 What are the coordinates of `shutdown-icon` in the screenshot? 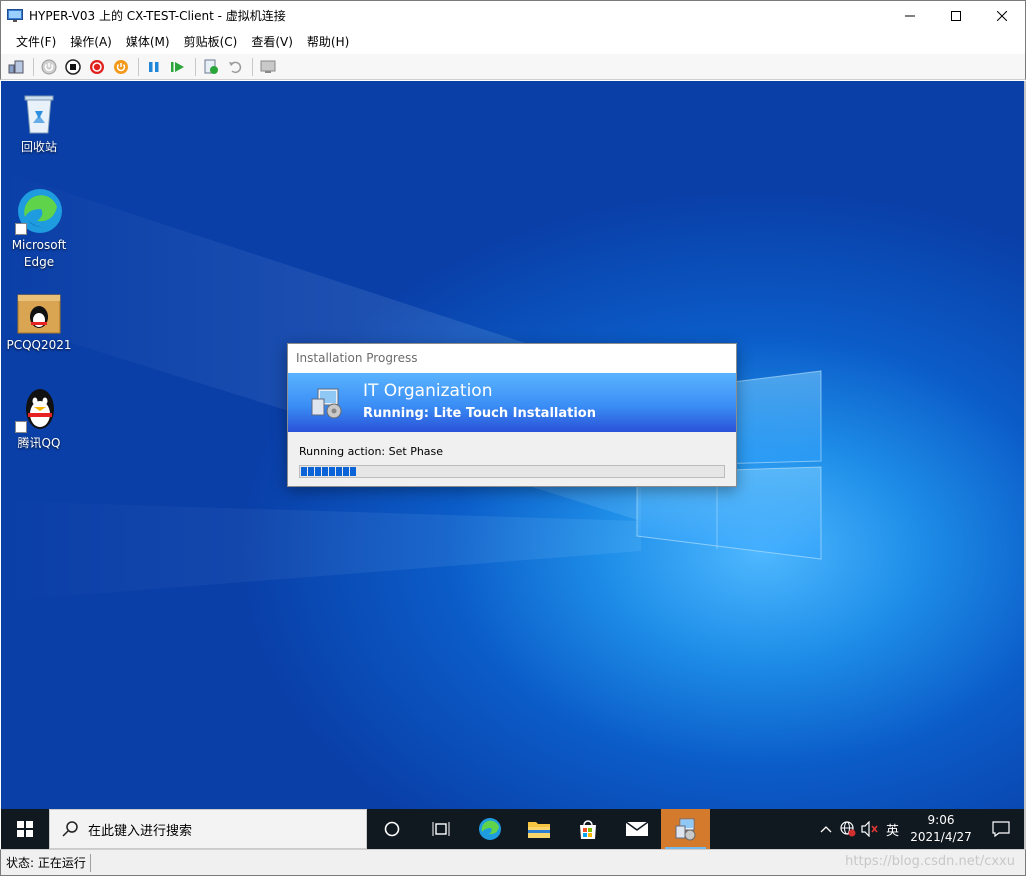 It's located at (97, 67).